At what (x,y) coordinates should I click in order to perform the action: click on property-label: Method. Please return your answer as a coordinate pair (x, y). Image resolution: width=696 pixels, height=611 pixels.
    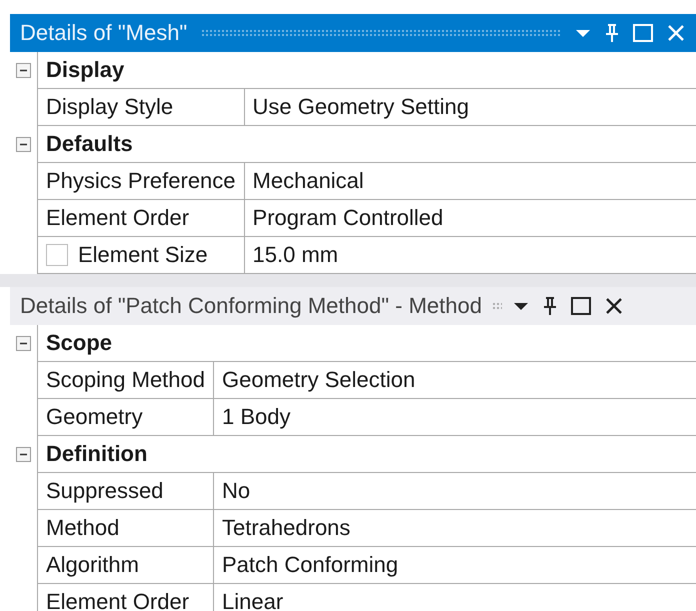
    Looking at the image, I should click on (83, 528).